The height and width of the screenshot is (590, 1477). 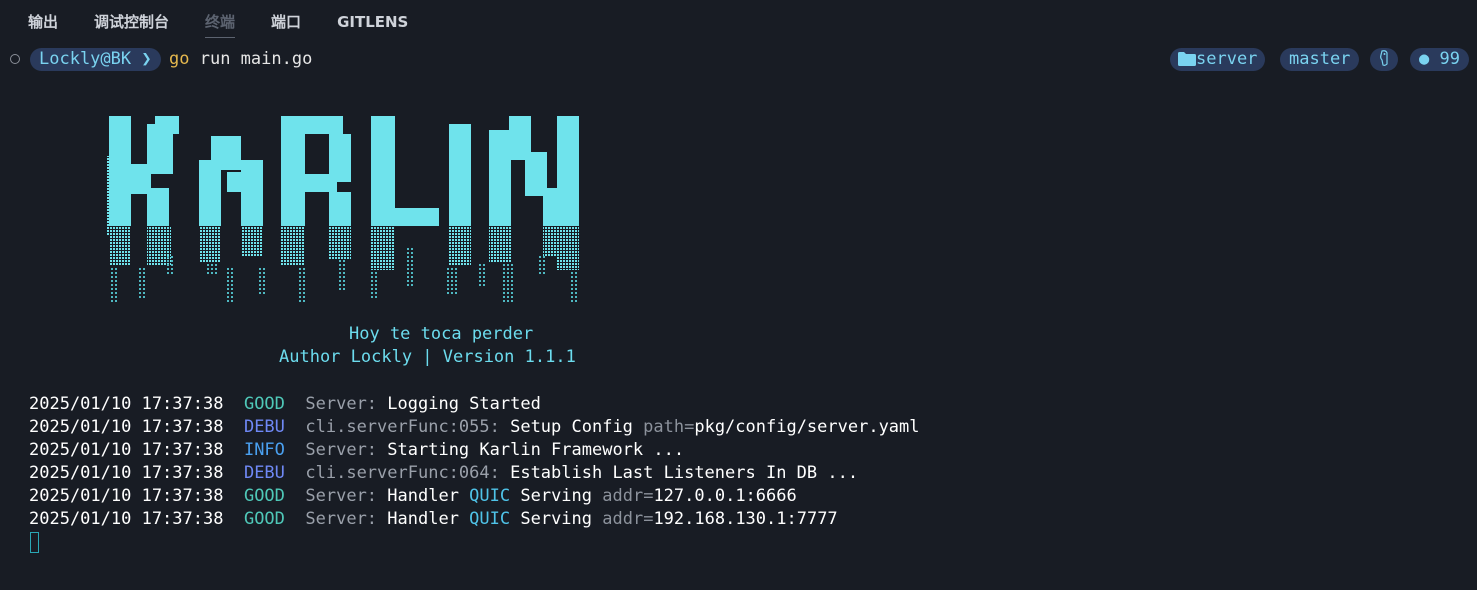 I want to click on log-message: Logging Started, so click(x=459, y=404).